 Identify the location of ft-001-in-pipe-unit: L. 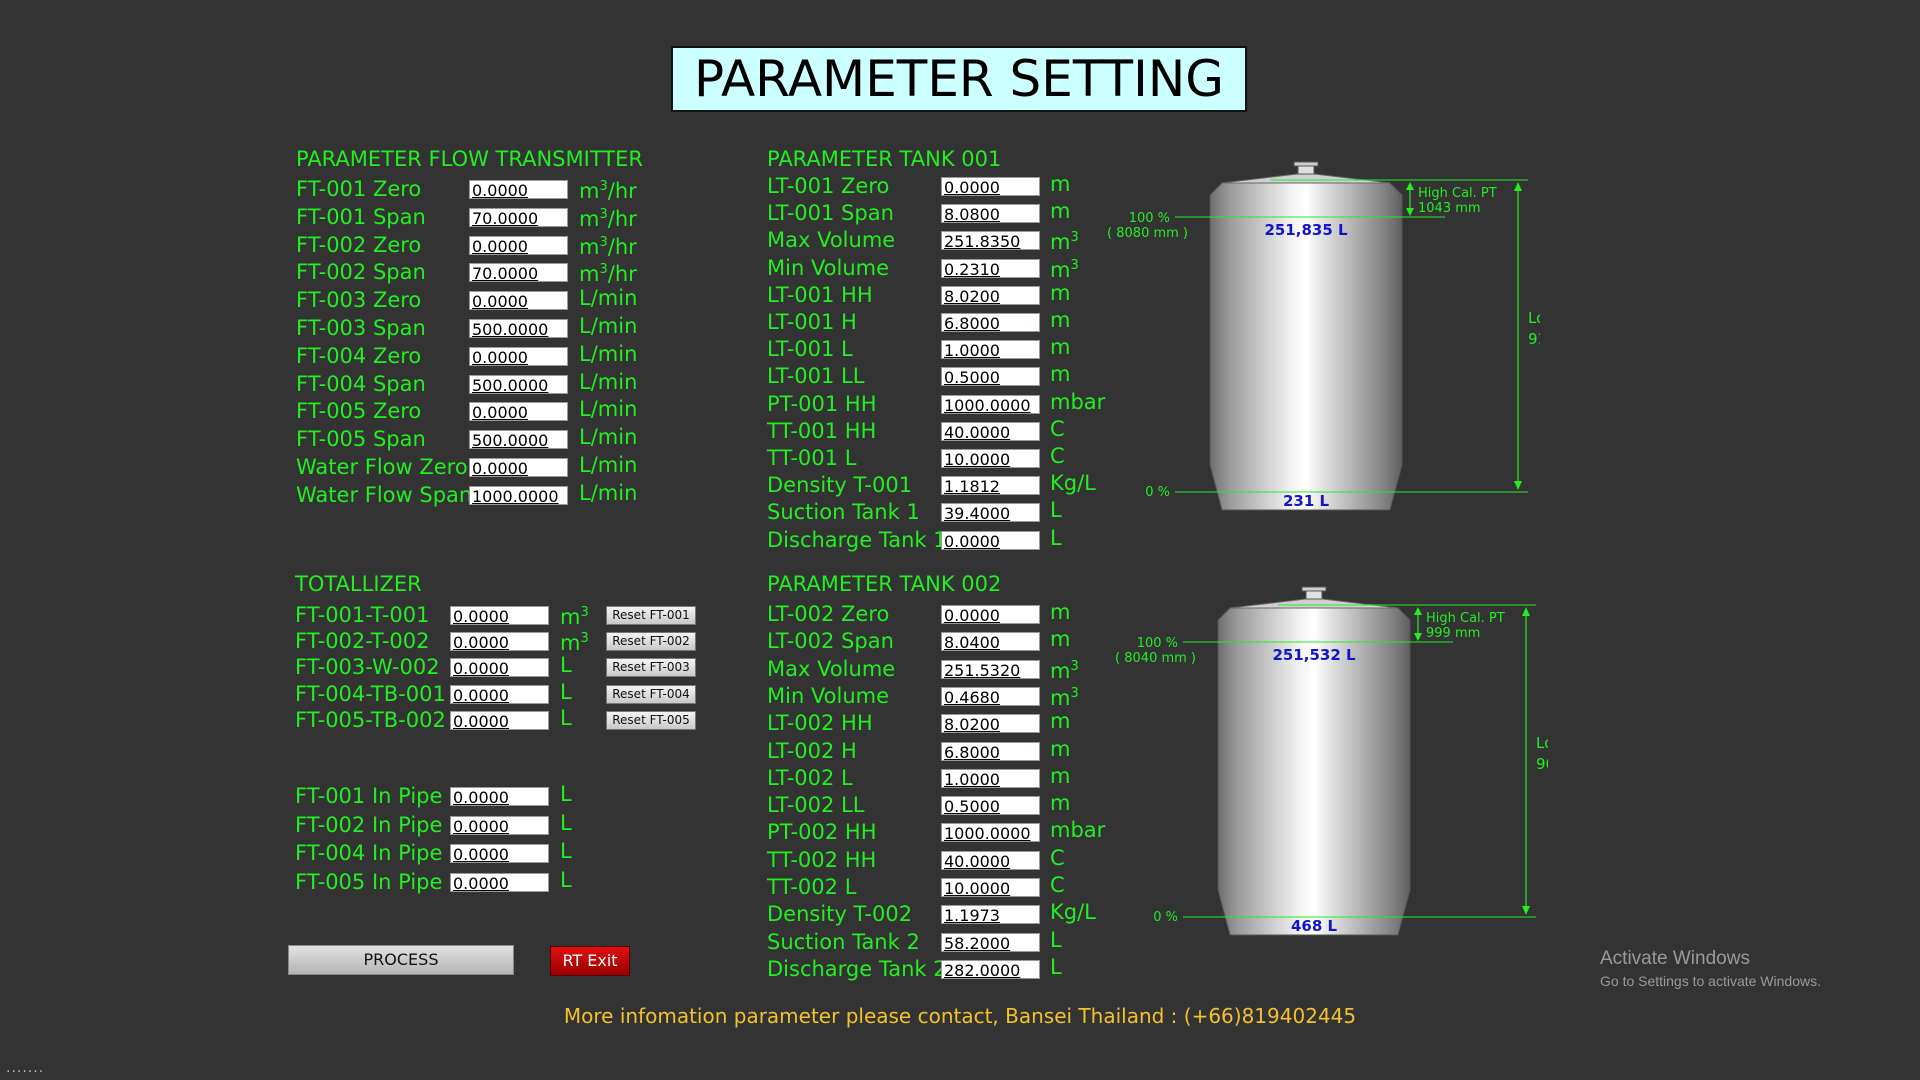
(566, 794).